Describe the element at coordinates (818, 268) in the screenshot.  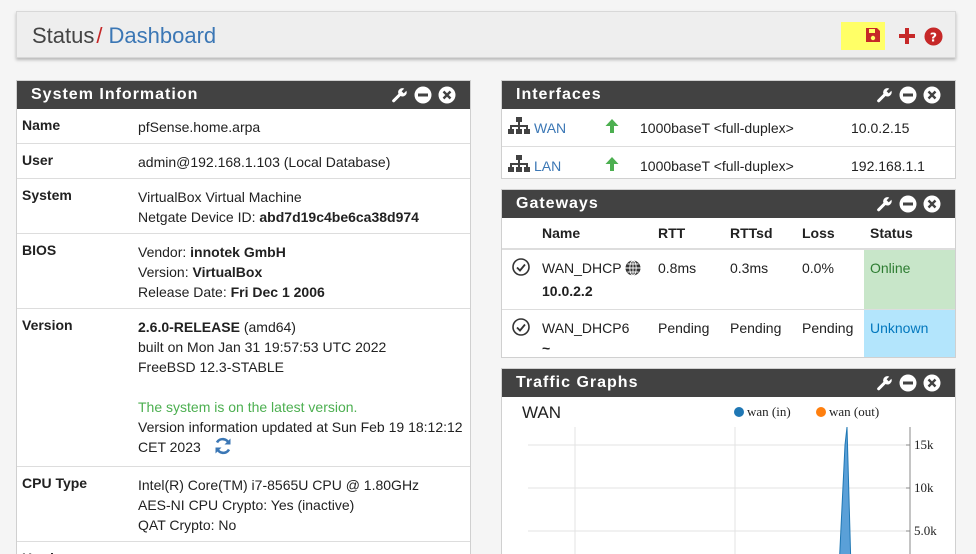
I see `gateway-loss: 0.0%` at that location.